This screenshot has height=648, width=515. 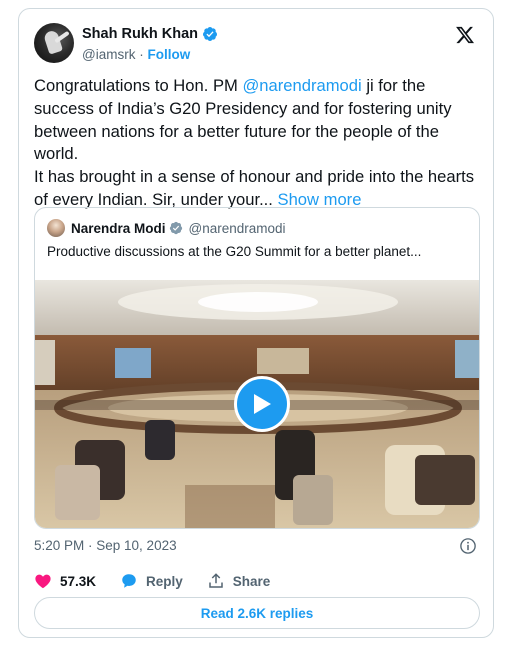 I want to click on action-bar: 57.3K Reply Share, so click(x=164, y=581).